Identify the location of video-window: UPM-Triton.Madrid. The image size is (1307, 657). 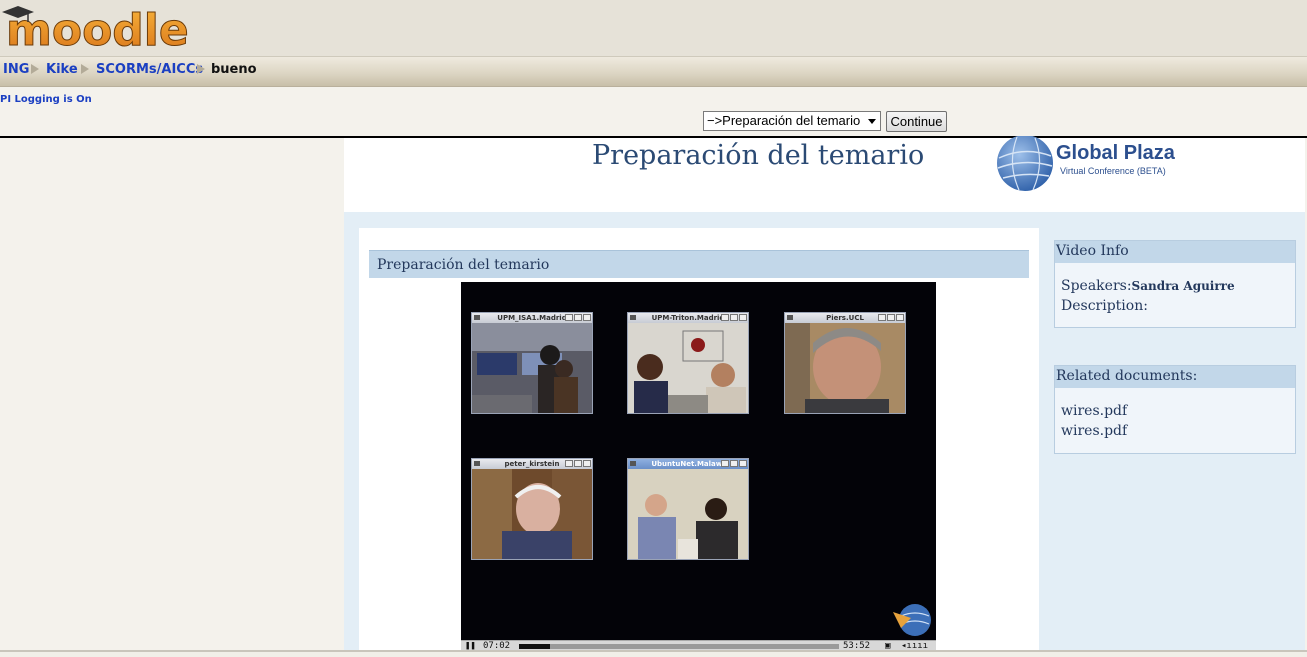
(688, 363).